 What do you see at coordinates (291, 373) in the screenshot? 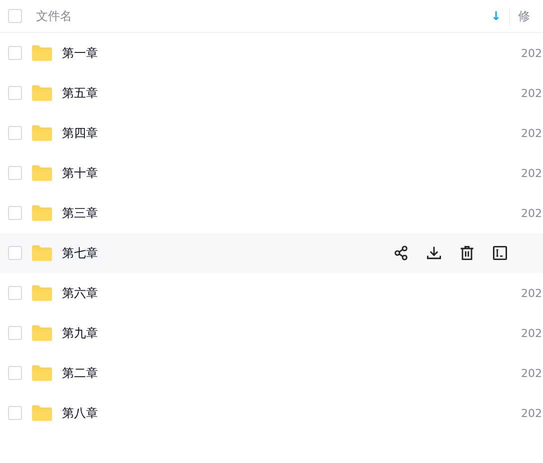
I see `folder-name: 第二章` at bounding box center [291, 373].